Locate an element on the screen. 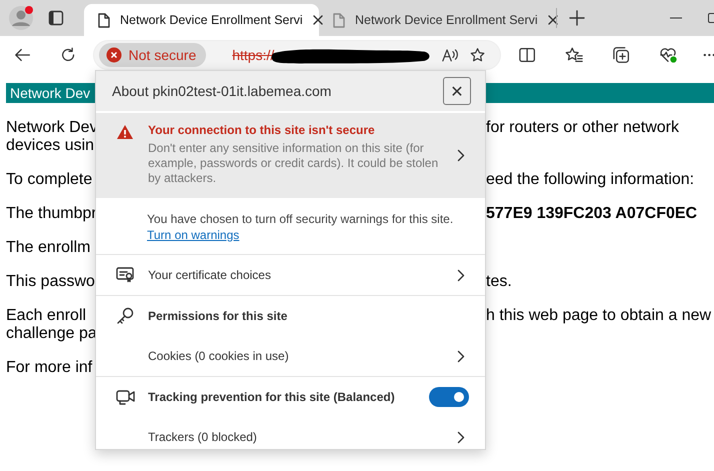 This screenshot has height=471, width=714. minimize-icon is located at coordinates (676, 18).